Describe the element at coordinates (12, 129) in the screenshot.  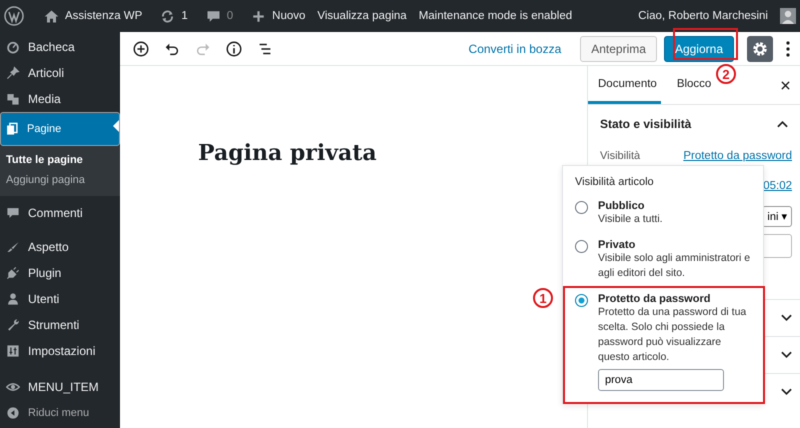
I see `pages-icon` at that location.